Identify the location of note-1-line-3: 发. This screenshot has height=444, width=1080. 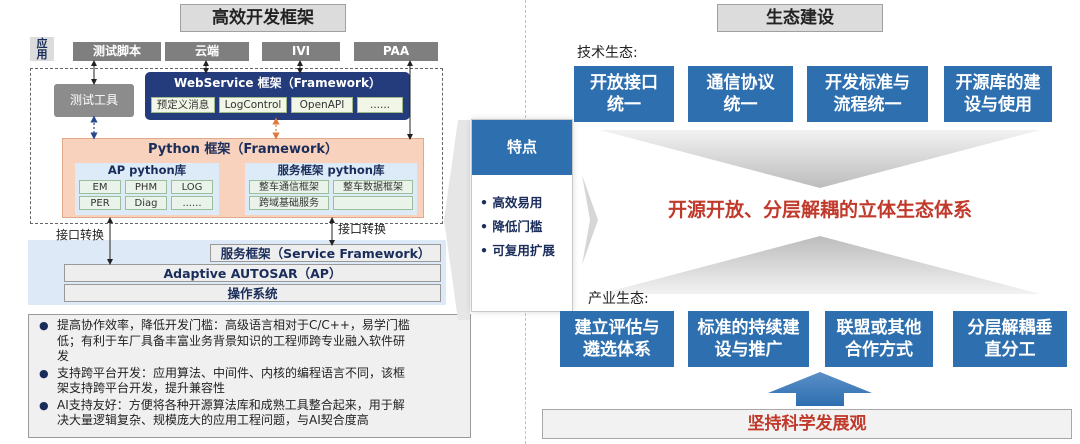
(63, 356).